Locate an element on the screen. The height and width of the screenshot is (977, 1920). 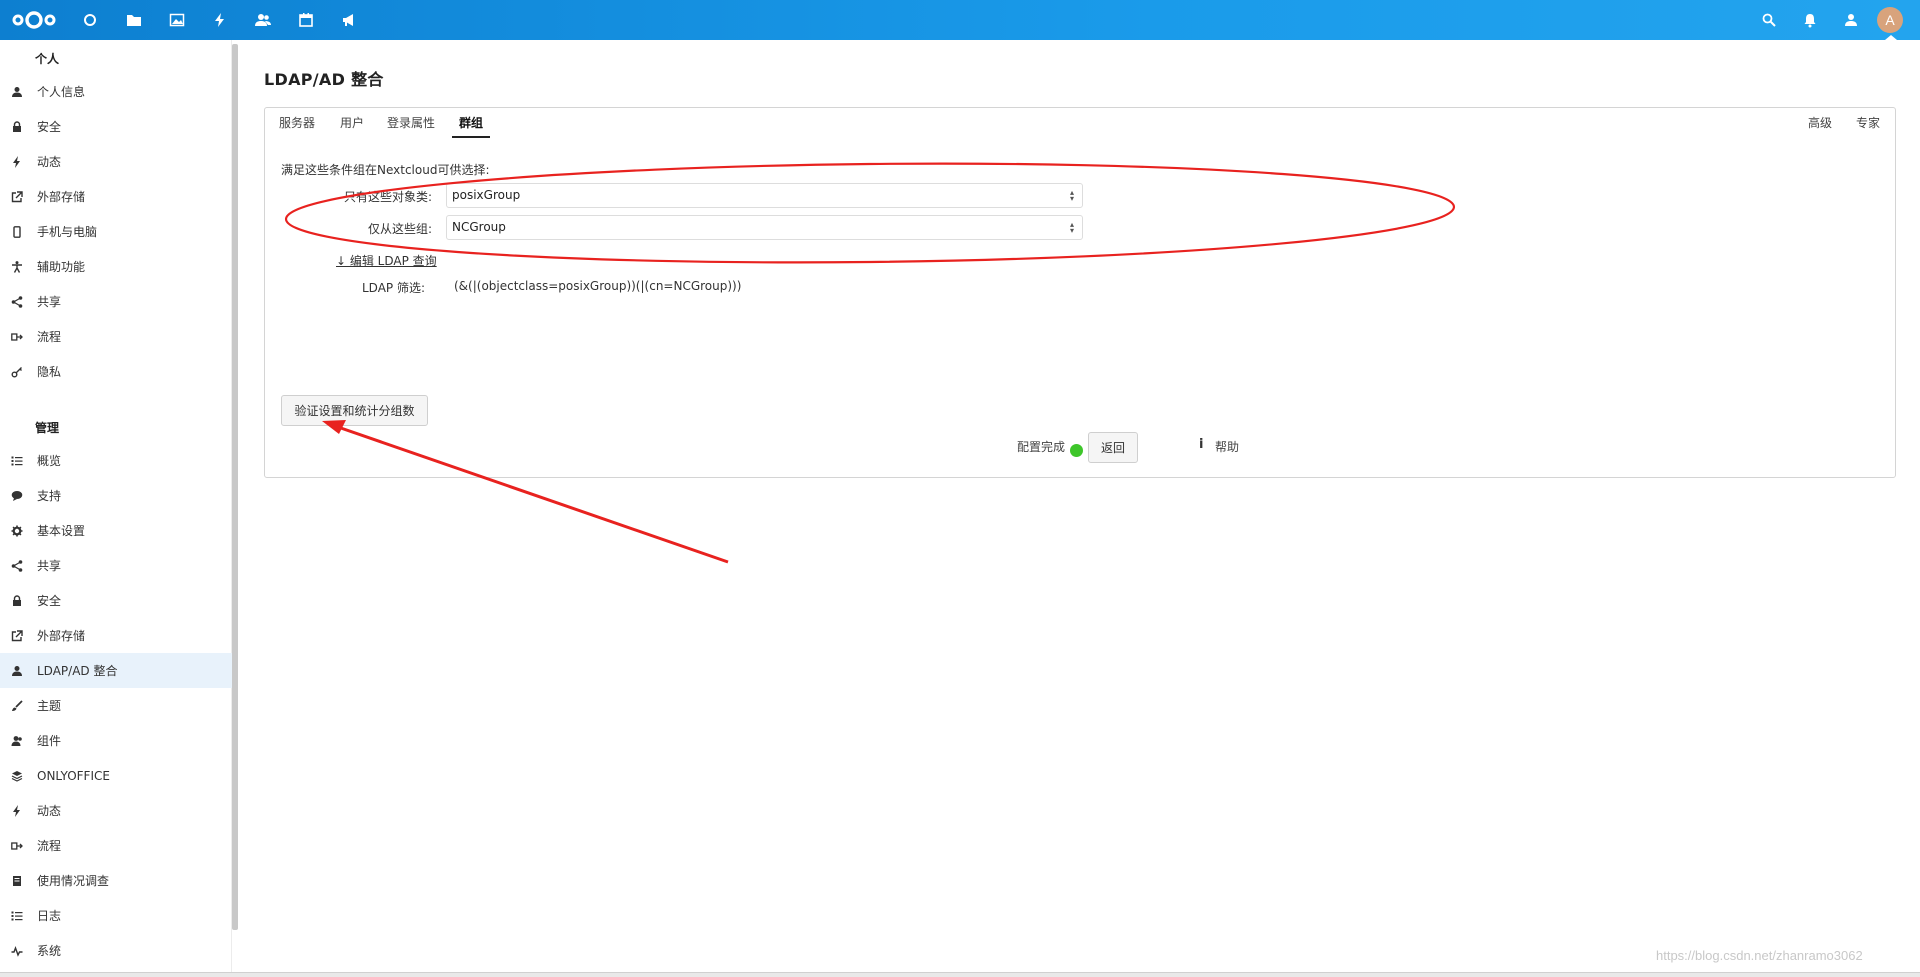
back-button: 返回 is located at coordinates (1113, 447).